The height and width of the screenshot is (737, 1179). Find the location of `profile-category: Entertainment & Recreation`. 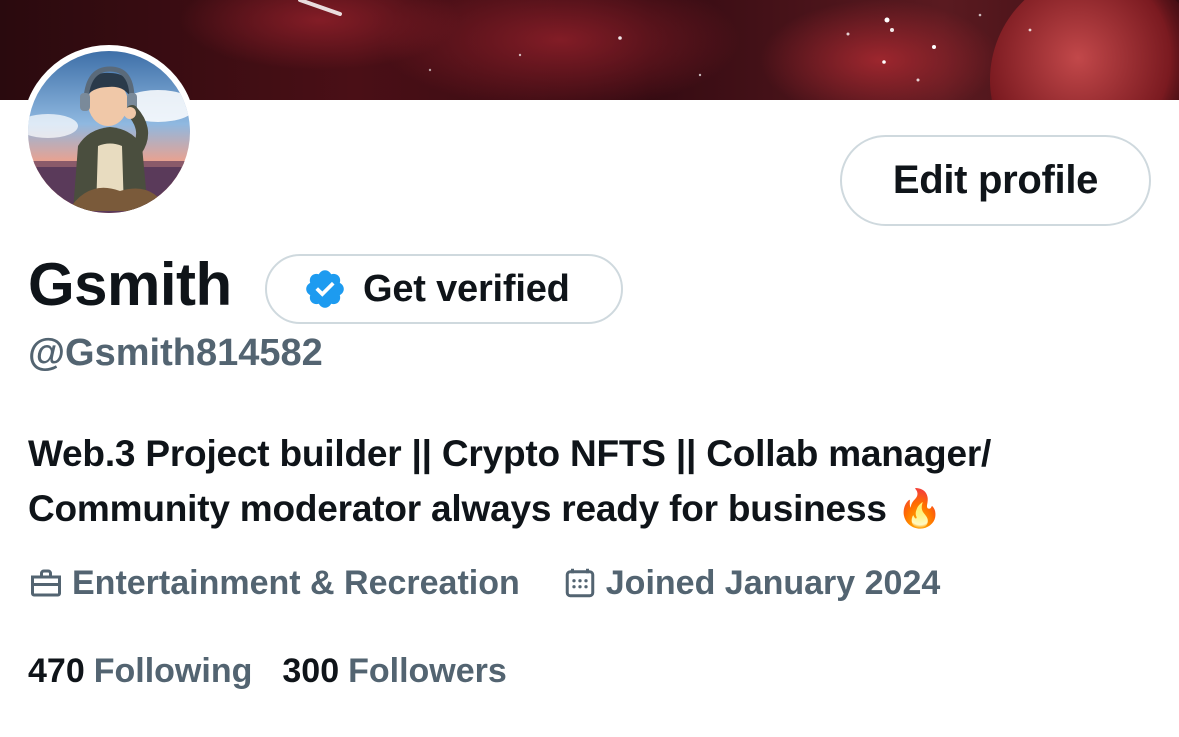

profile-category: Entertainment & Recreation is located at coordinates (274, 583).